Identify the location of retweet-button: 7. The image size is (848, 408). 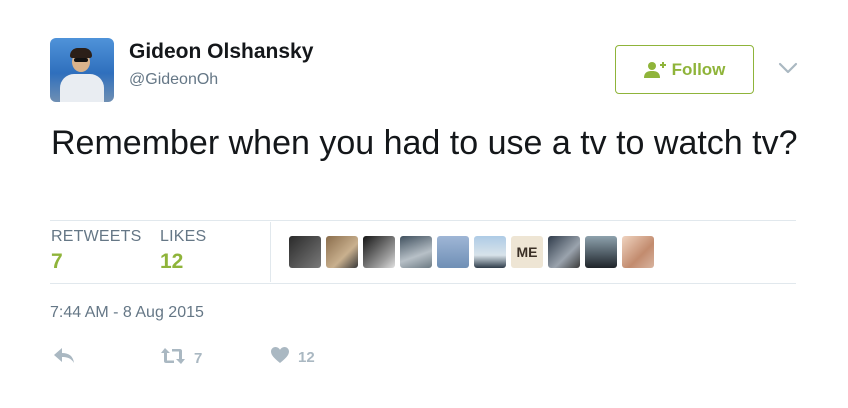
(181, 358).